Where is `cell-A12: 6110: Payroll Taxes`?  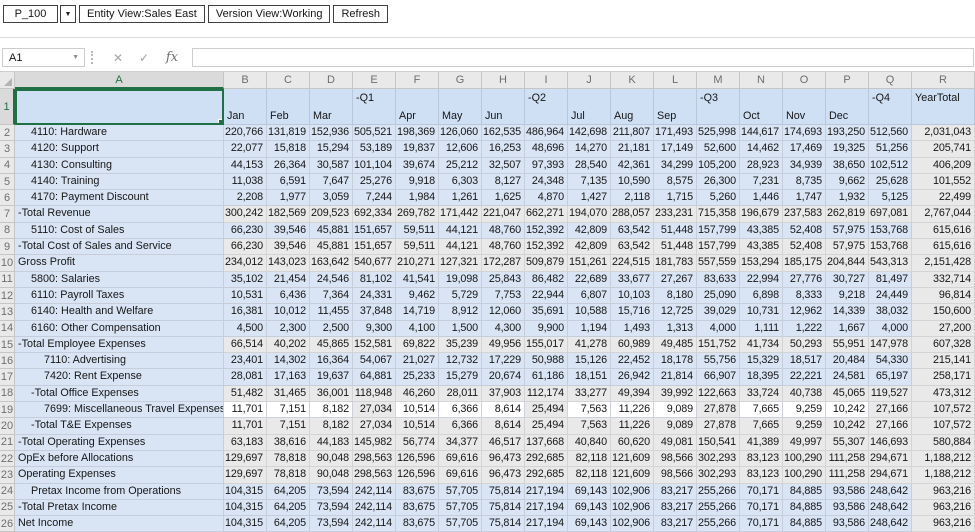
cell-A12: 6110: Payroll Taxes is located at coordinates (119, 296).